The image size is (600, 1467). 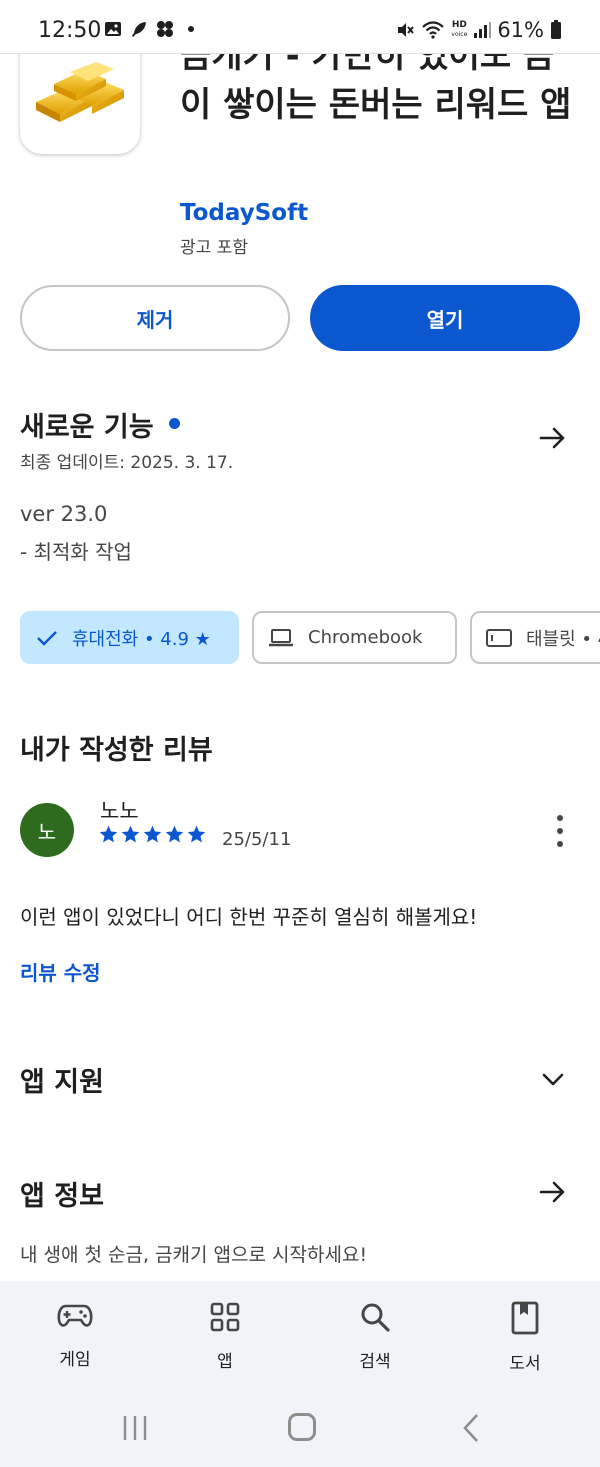 What do you see at coordinates (375, 1317) in the screenshot?
I see `search-icon` at bounding box center [375, 1317].